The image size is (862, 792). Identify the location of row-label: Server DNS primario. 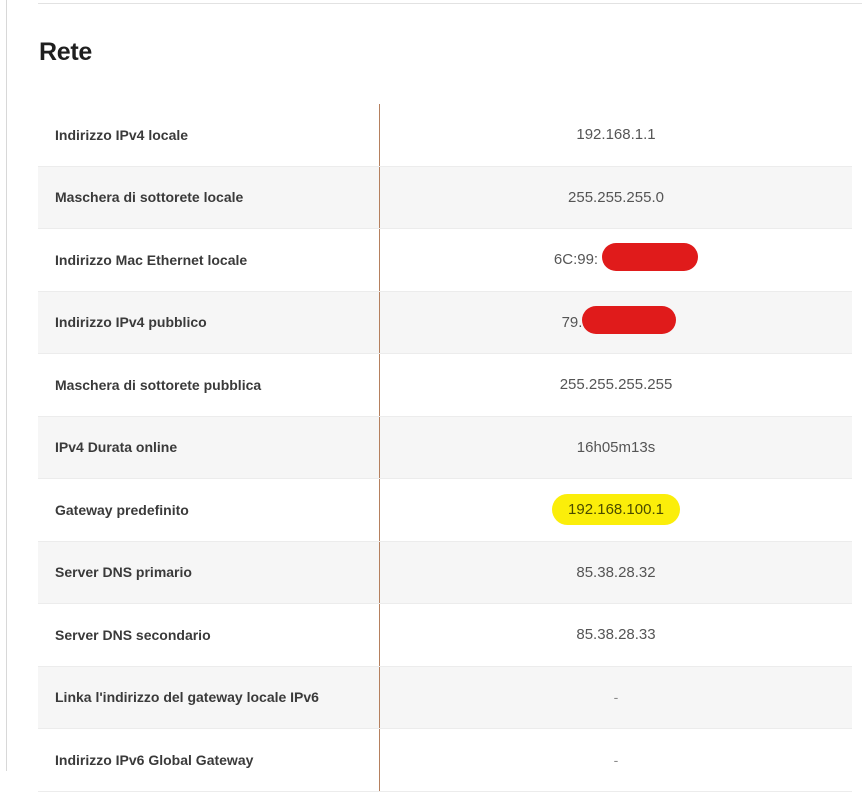
(209, 572).